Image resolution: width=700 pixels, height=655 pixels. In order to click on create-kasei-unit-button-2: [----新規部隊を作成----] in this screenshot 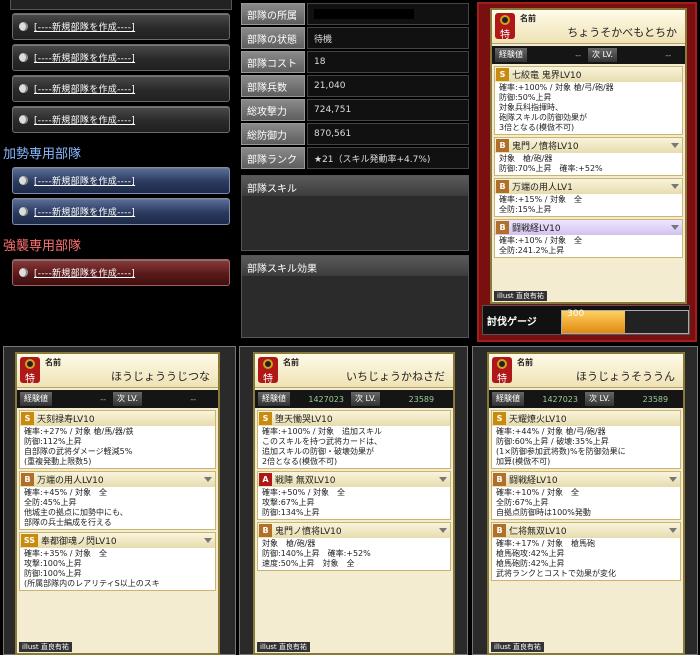, I will do `click(121, 211)`.